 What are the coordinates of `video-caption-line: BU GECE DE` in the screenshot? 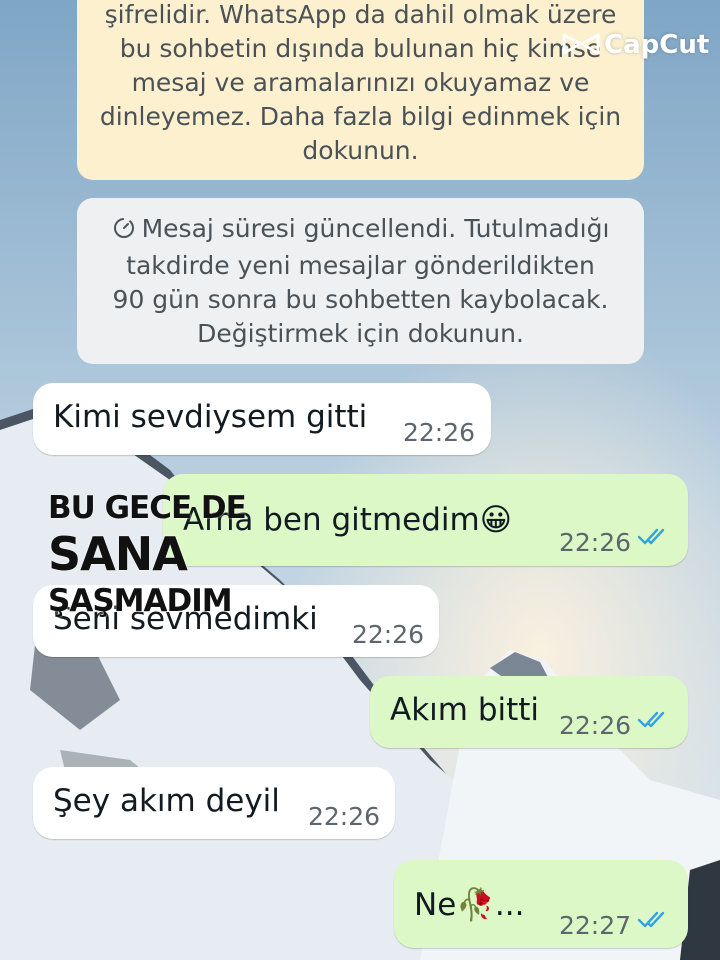 It's located at (147, 508).